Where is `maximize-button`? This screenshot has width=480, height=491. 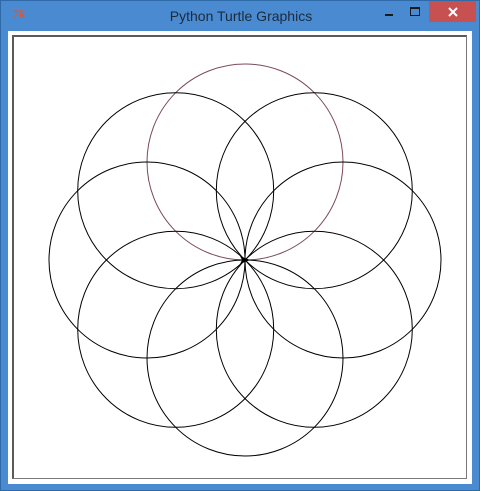
maximize-button is located at coordinates (415, 11).